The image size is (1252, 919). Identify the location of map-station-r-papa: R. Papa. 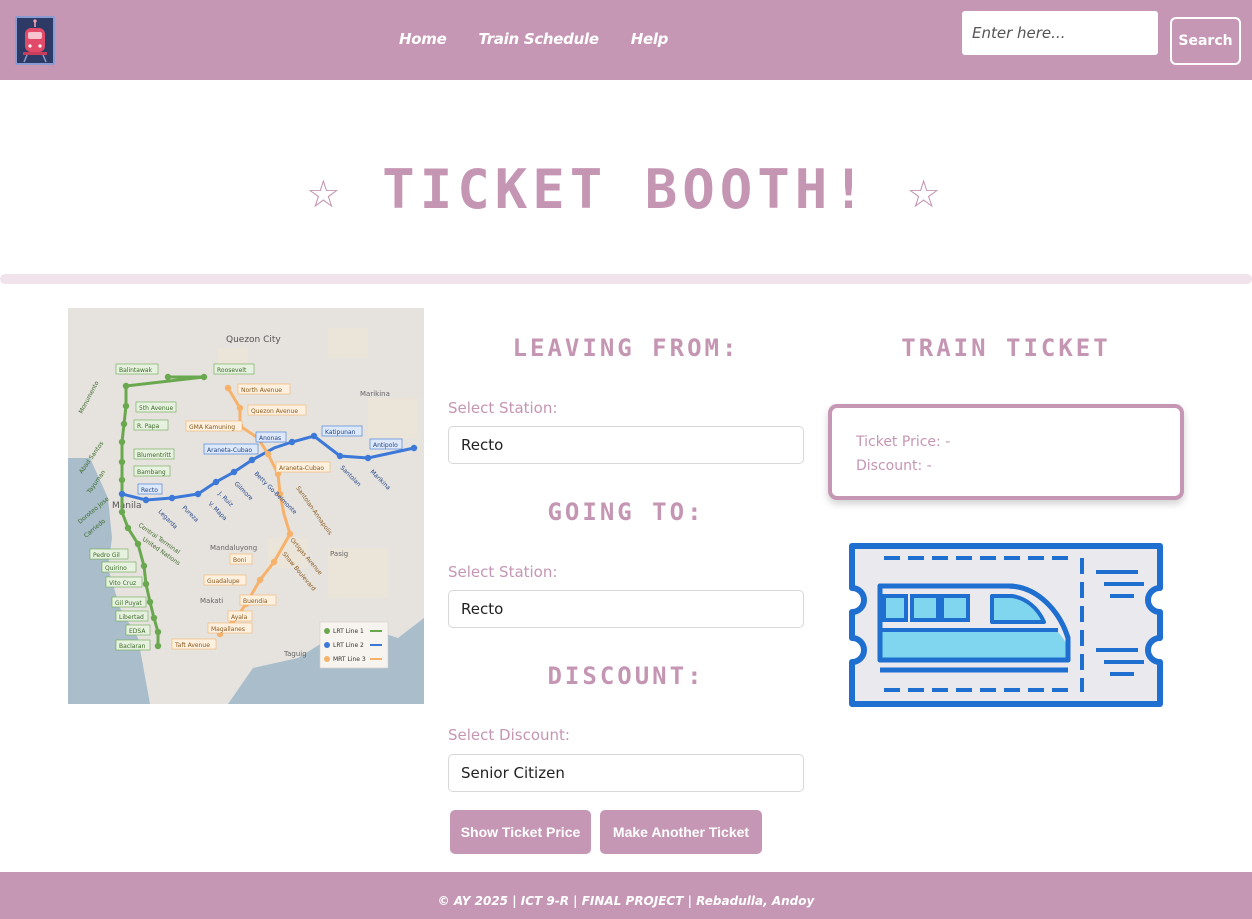
(148, 426).